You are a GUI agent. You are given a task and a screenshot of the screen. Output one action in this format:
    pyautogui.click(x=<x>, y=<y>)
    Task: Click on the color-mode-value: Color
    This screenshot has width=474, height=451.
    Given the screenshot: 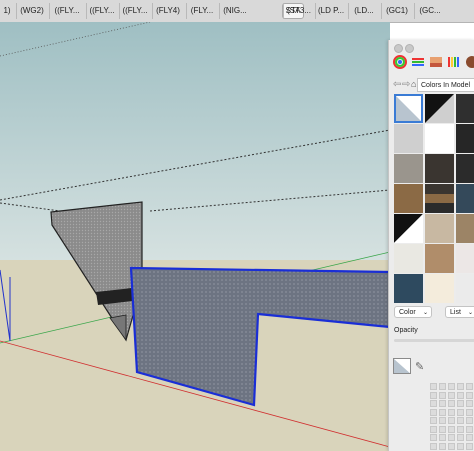 What is the action you would take?
    pyautogui.click(x=407, y=312)
    